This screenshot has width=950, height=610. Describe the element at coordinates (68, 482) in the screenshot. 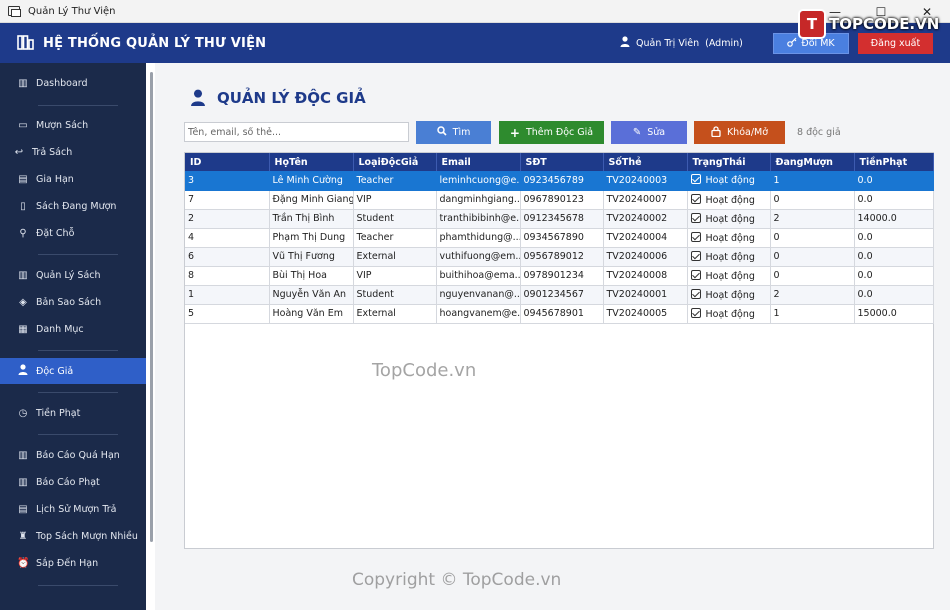

I see `sidebar-item-label: Báo Cáo Phạt` at that location.